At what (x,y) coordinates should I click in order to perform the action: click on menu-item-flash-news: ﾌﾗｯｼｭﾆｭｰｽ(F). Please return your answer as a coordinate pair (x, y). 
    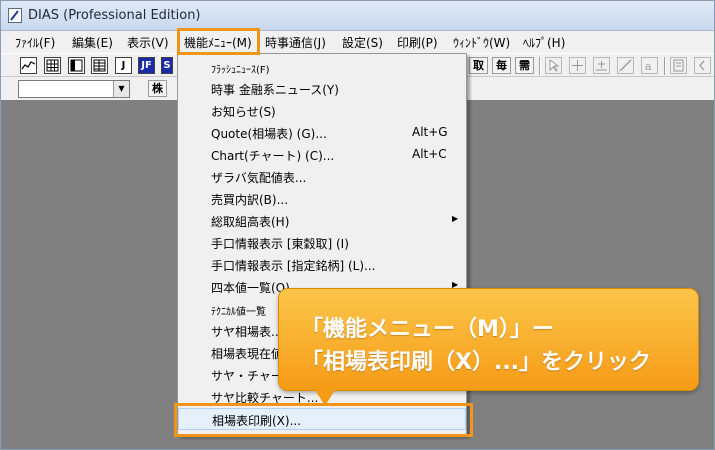
    Looking at the image, I should click on (322, 67).